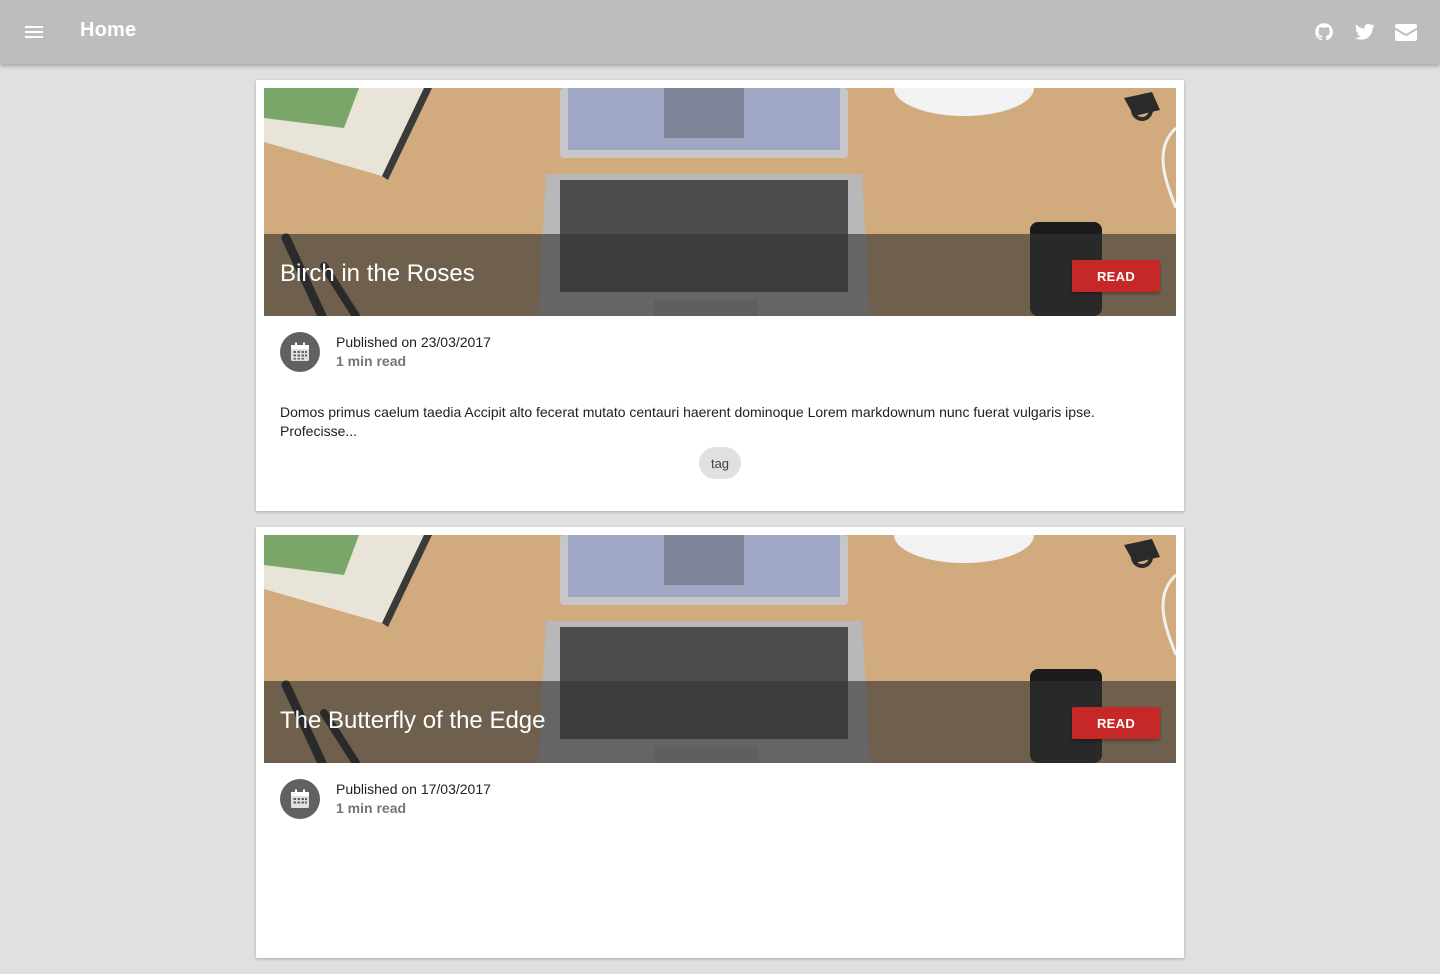 Image resolution: width=1440 pixels, height=974 pixels. I want to click on page-title: Home, so click(108, 30).